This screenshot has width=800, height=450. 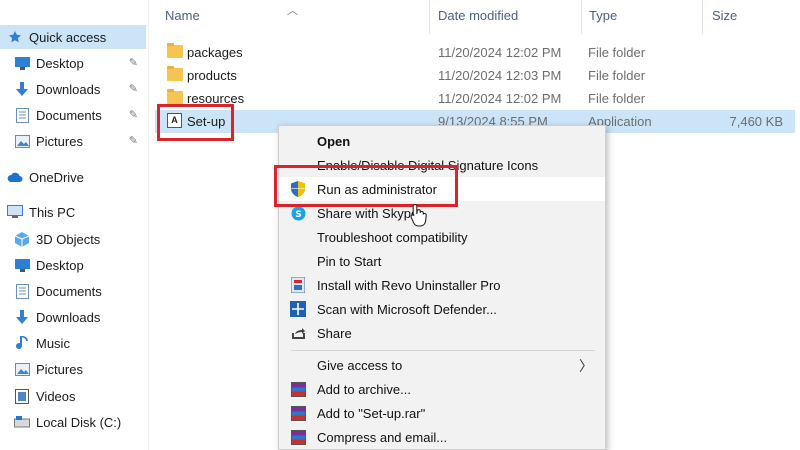 I want to click on column-header-size: Size, so click(x=724, y=15).